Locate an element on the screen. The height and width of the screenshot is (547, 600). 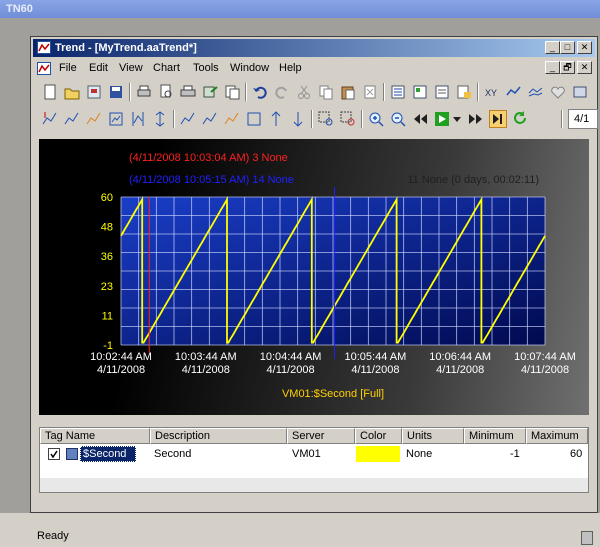
chart-frame-icon is located at coordinates (116, 119).